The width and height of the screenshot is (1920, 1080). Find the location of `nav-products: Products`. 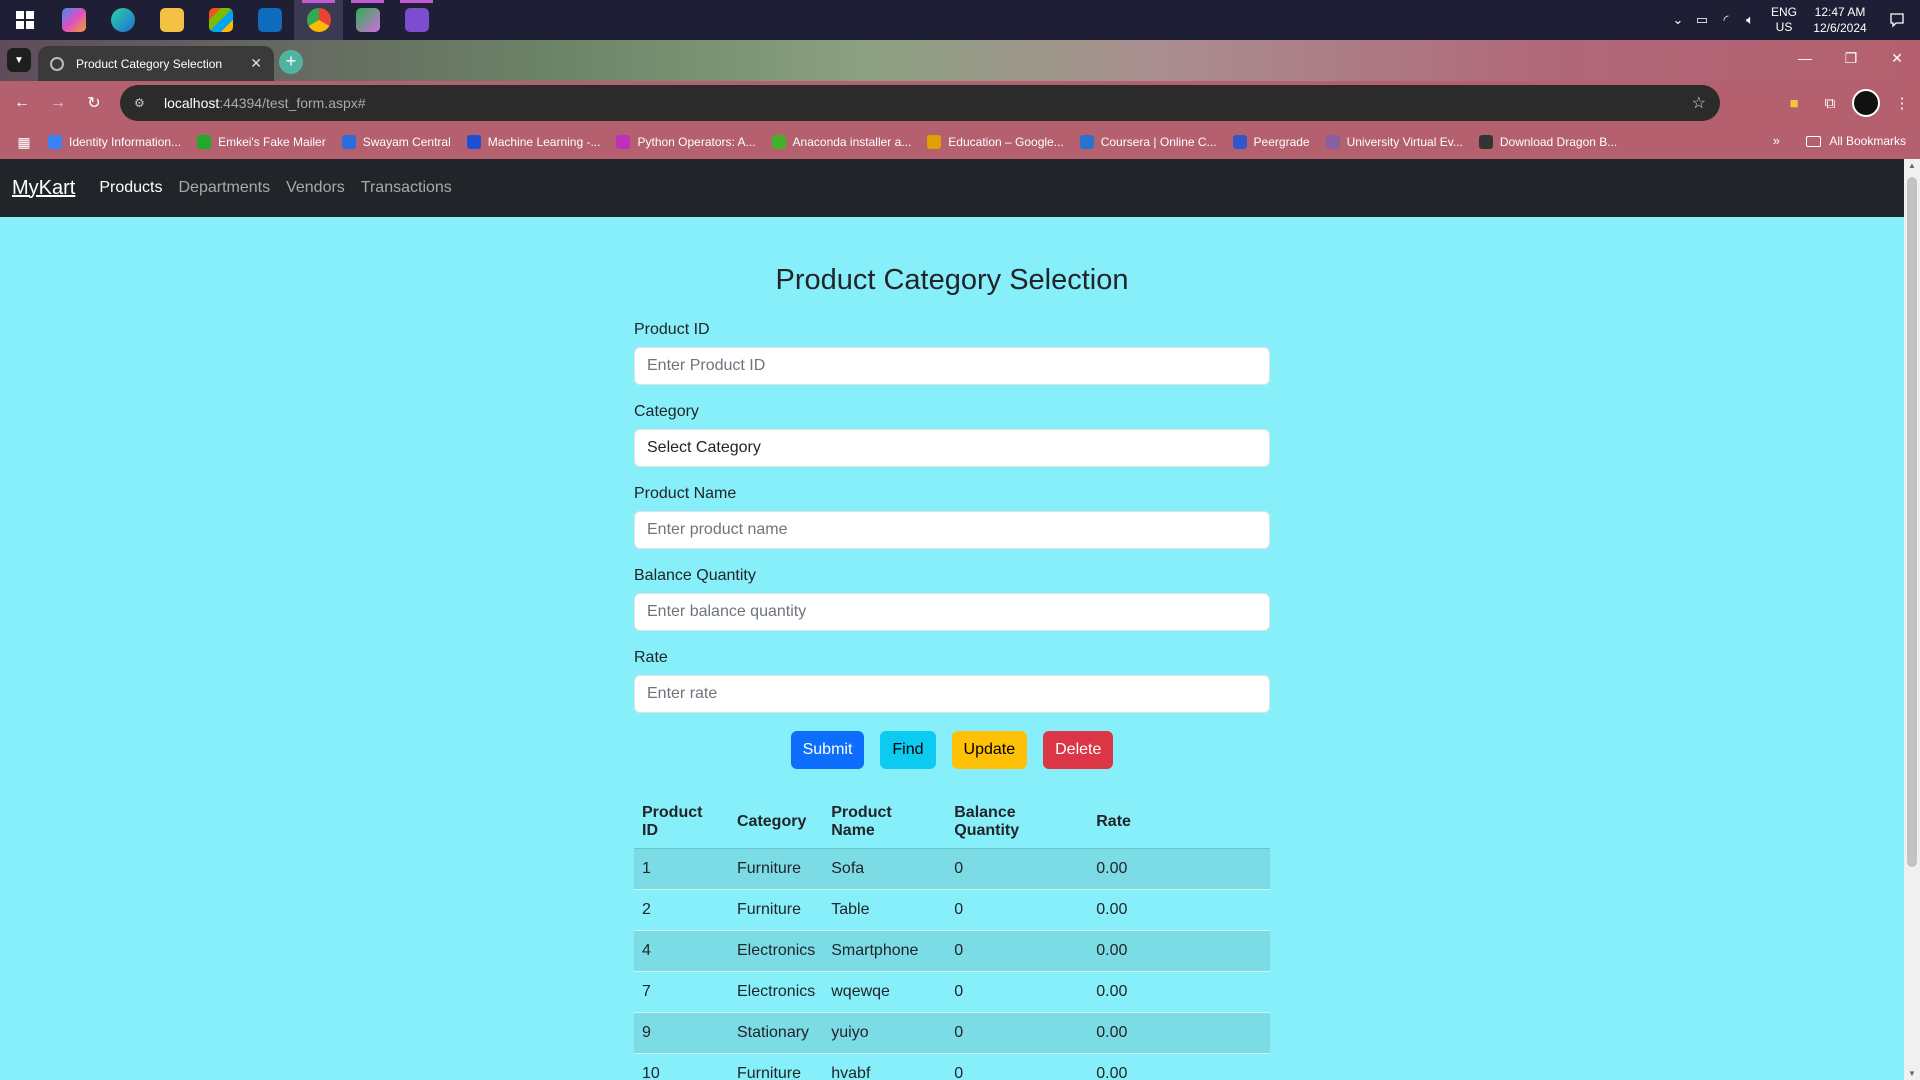

nav-products: Products is located at coordinates (130, 188).